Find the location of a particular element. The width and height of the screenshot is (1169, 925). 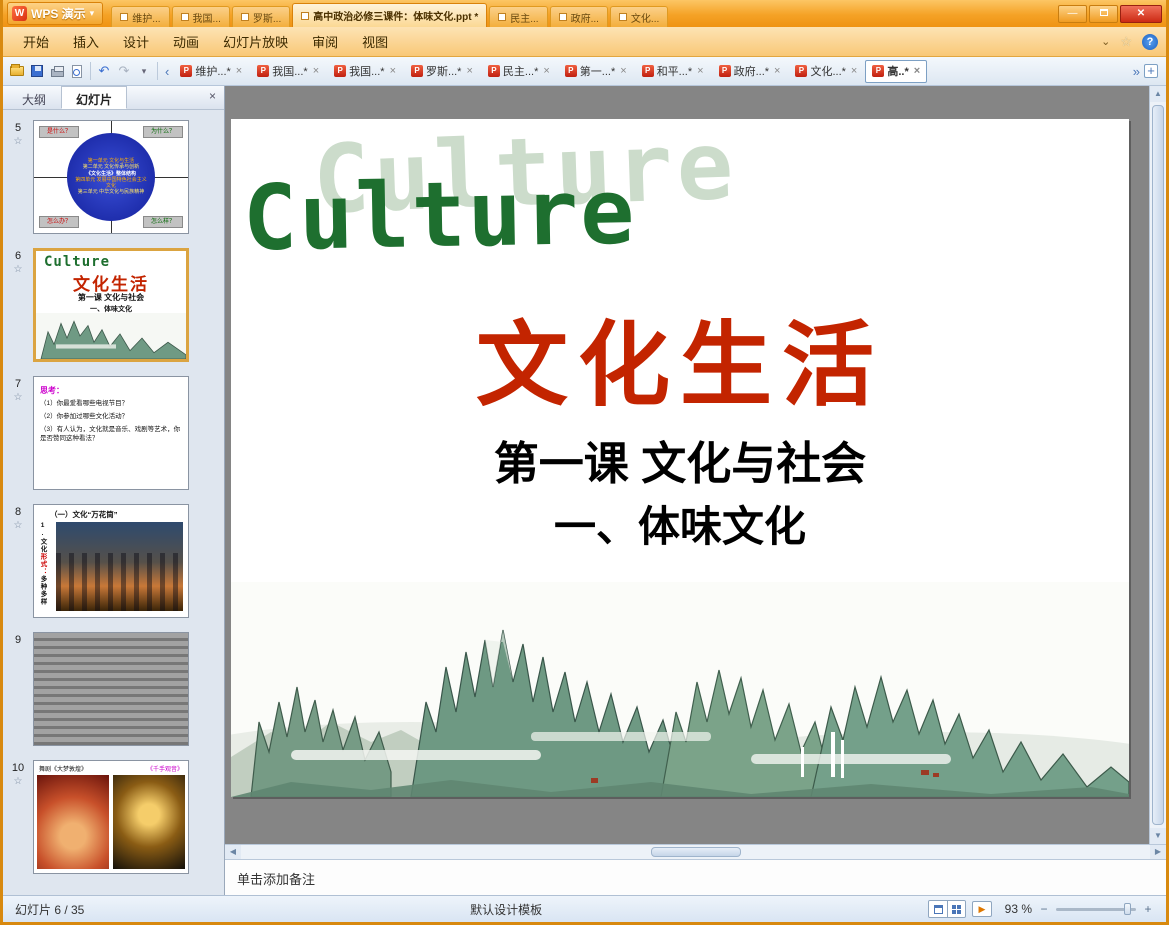

play-slideshow-button: ▶ is located at coordinates (982, 909).